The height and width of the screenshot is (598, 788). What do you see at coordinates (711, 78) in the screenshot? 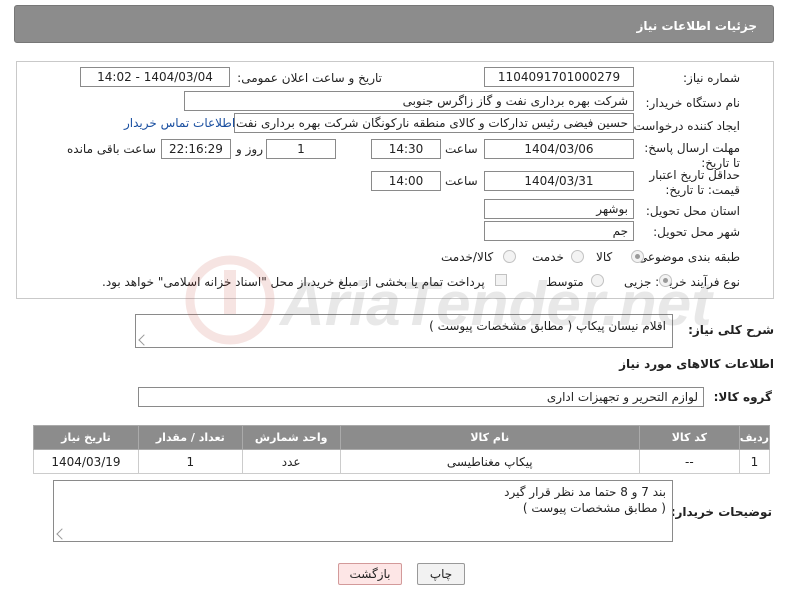
I see `need-number-label: شماره نیاز:` at bounding box center [711, 78].